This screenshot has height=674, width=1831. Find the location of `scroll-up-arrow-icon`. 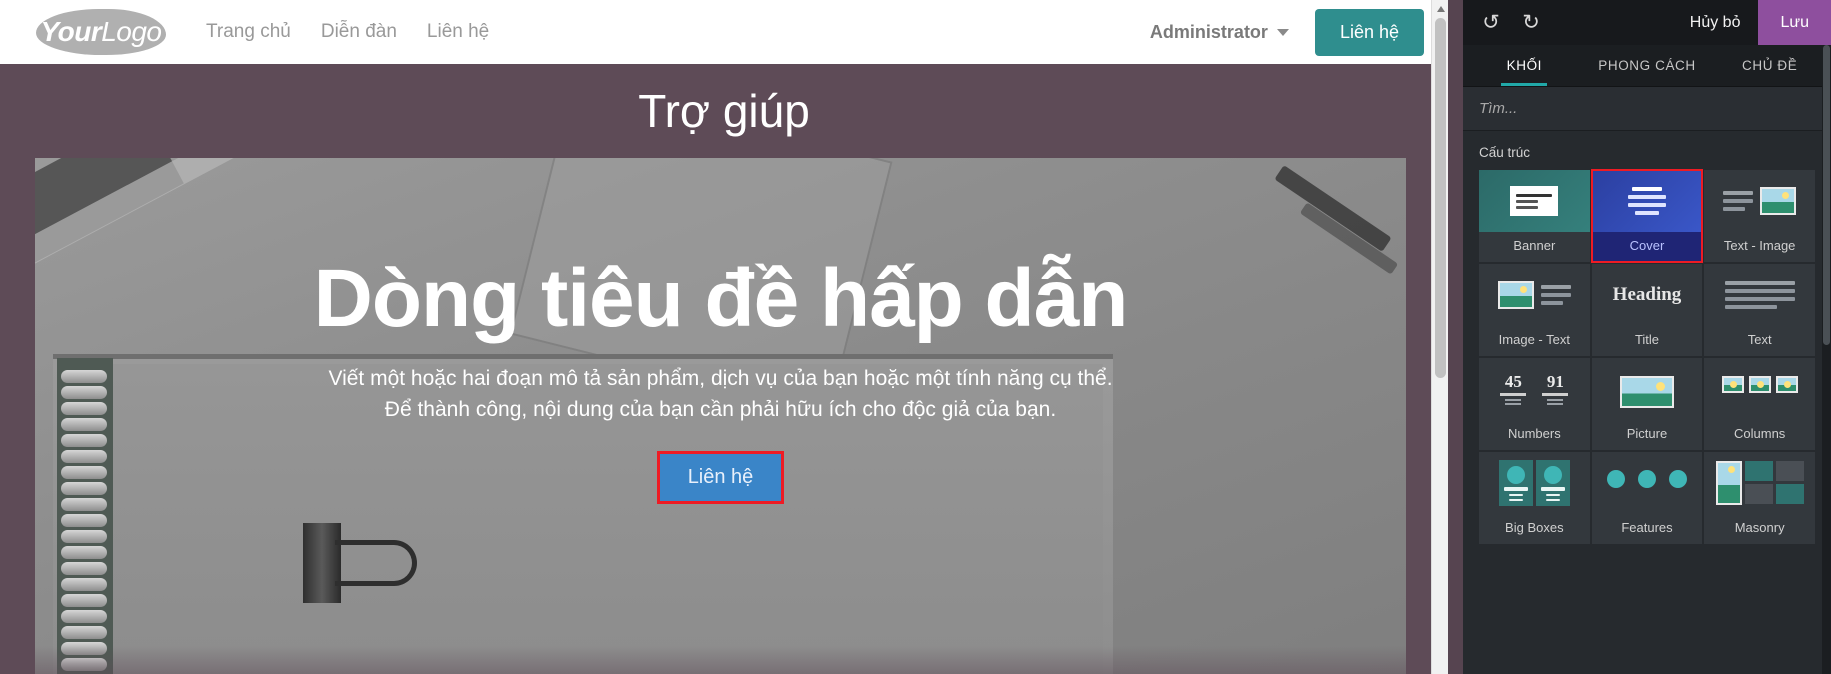

scroll-up-arrow-icon is located at coordinates (1440, 8).